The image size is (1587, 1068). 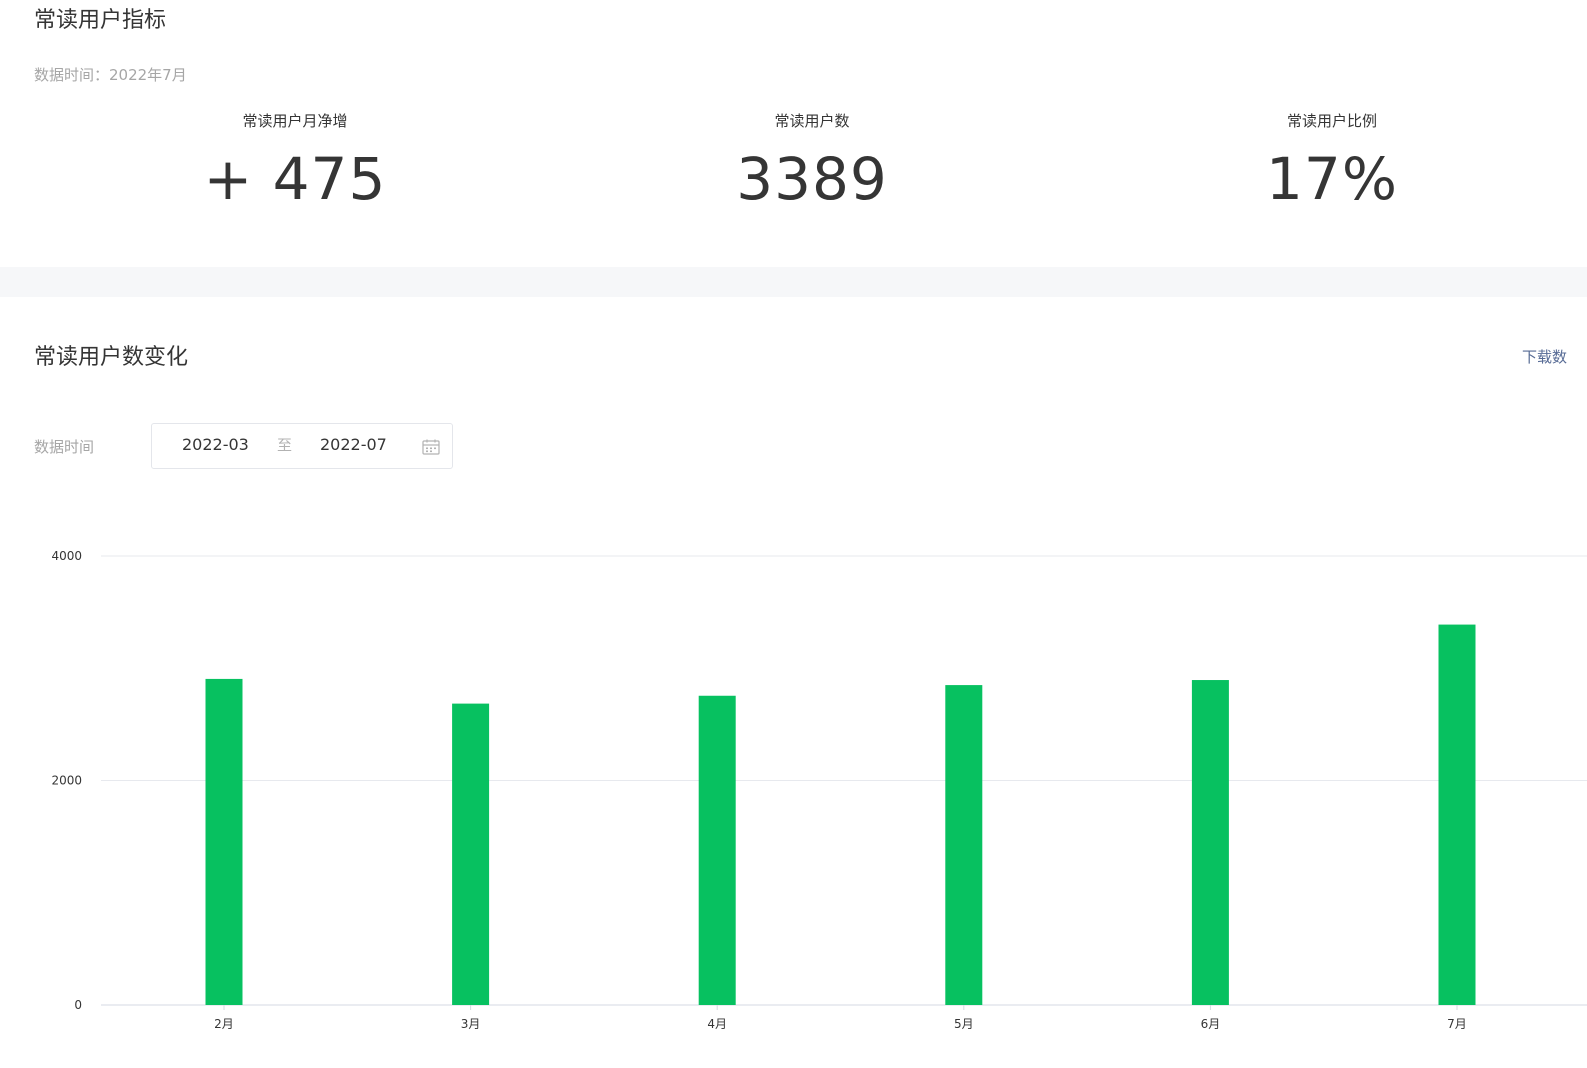 What do you see at coordinates (1211, 1024) in the screenshot?
I see `x-tick-label: 6月` at bounding box center [1211, 1024].